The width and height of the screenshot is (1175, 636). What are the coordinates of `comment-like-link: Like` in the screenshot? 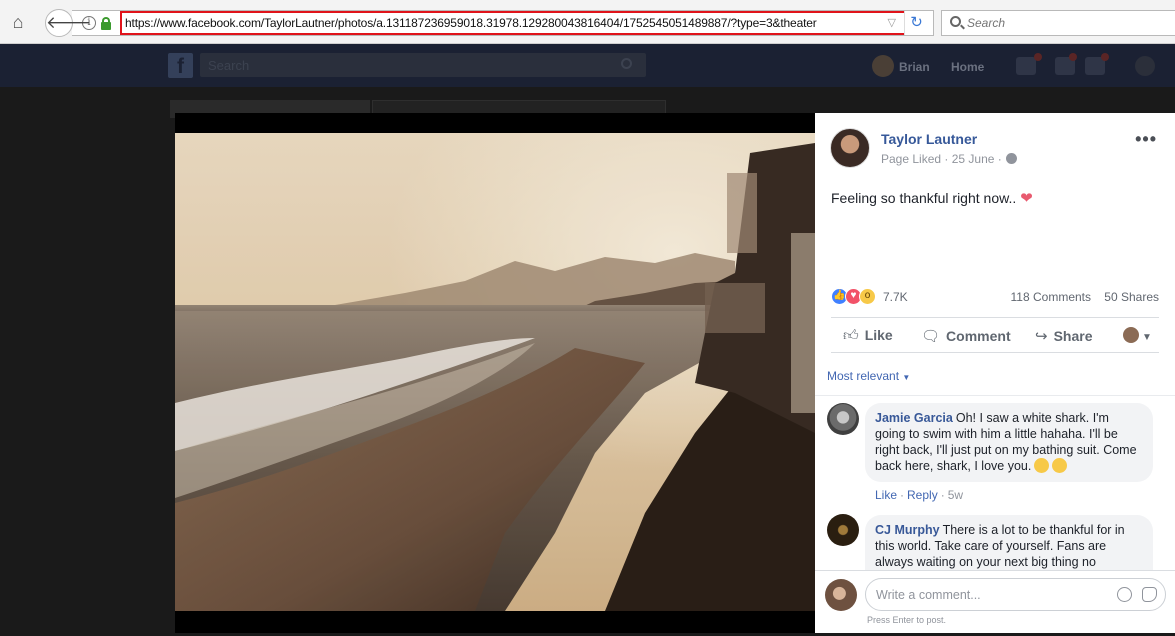 It's located at (886, 495).